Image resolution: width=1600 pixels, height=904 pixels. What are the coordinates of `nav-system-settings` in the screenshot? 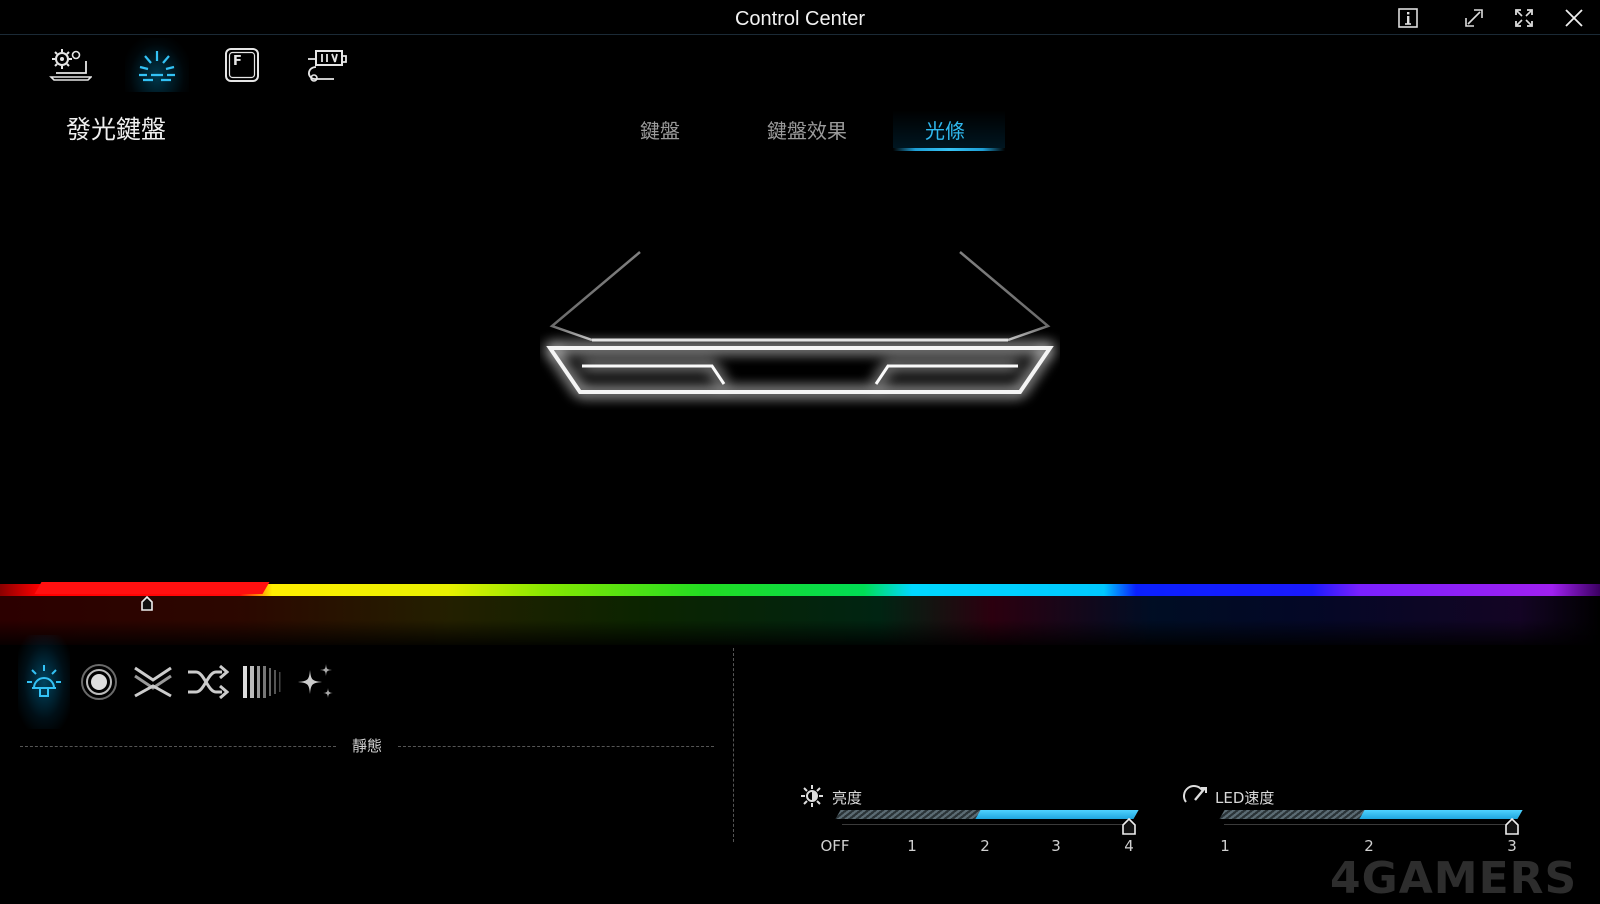 It's located at (70, 65).